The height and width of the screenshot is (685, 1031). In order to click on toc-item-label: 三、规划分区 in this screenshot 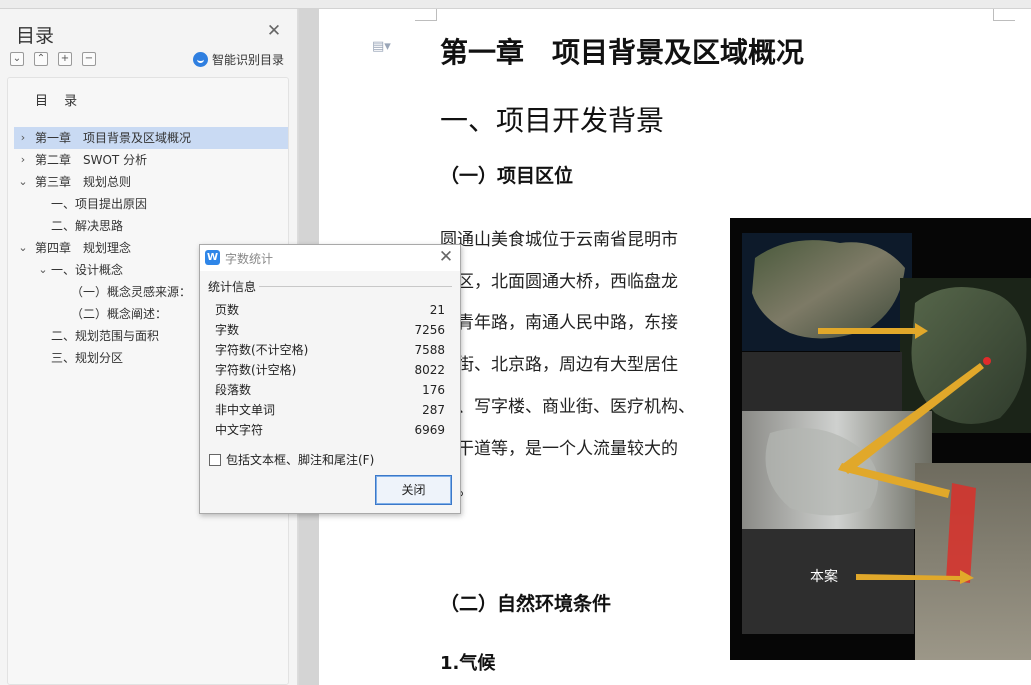, I will do `click(87, 358)`.